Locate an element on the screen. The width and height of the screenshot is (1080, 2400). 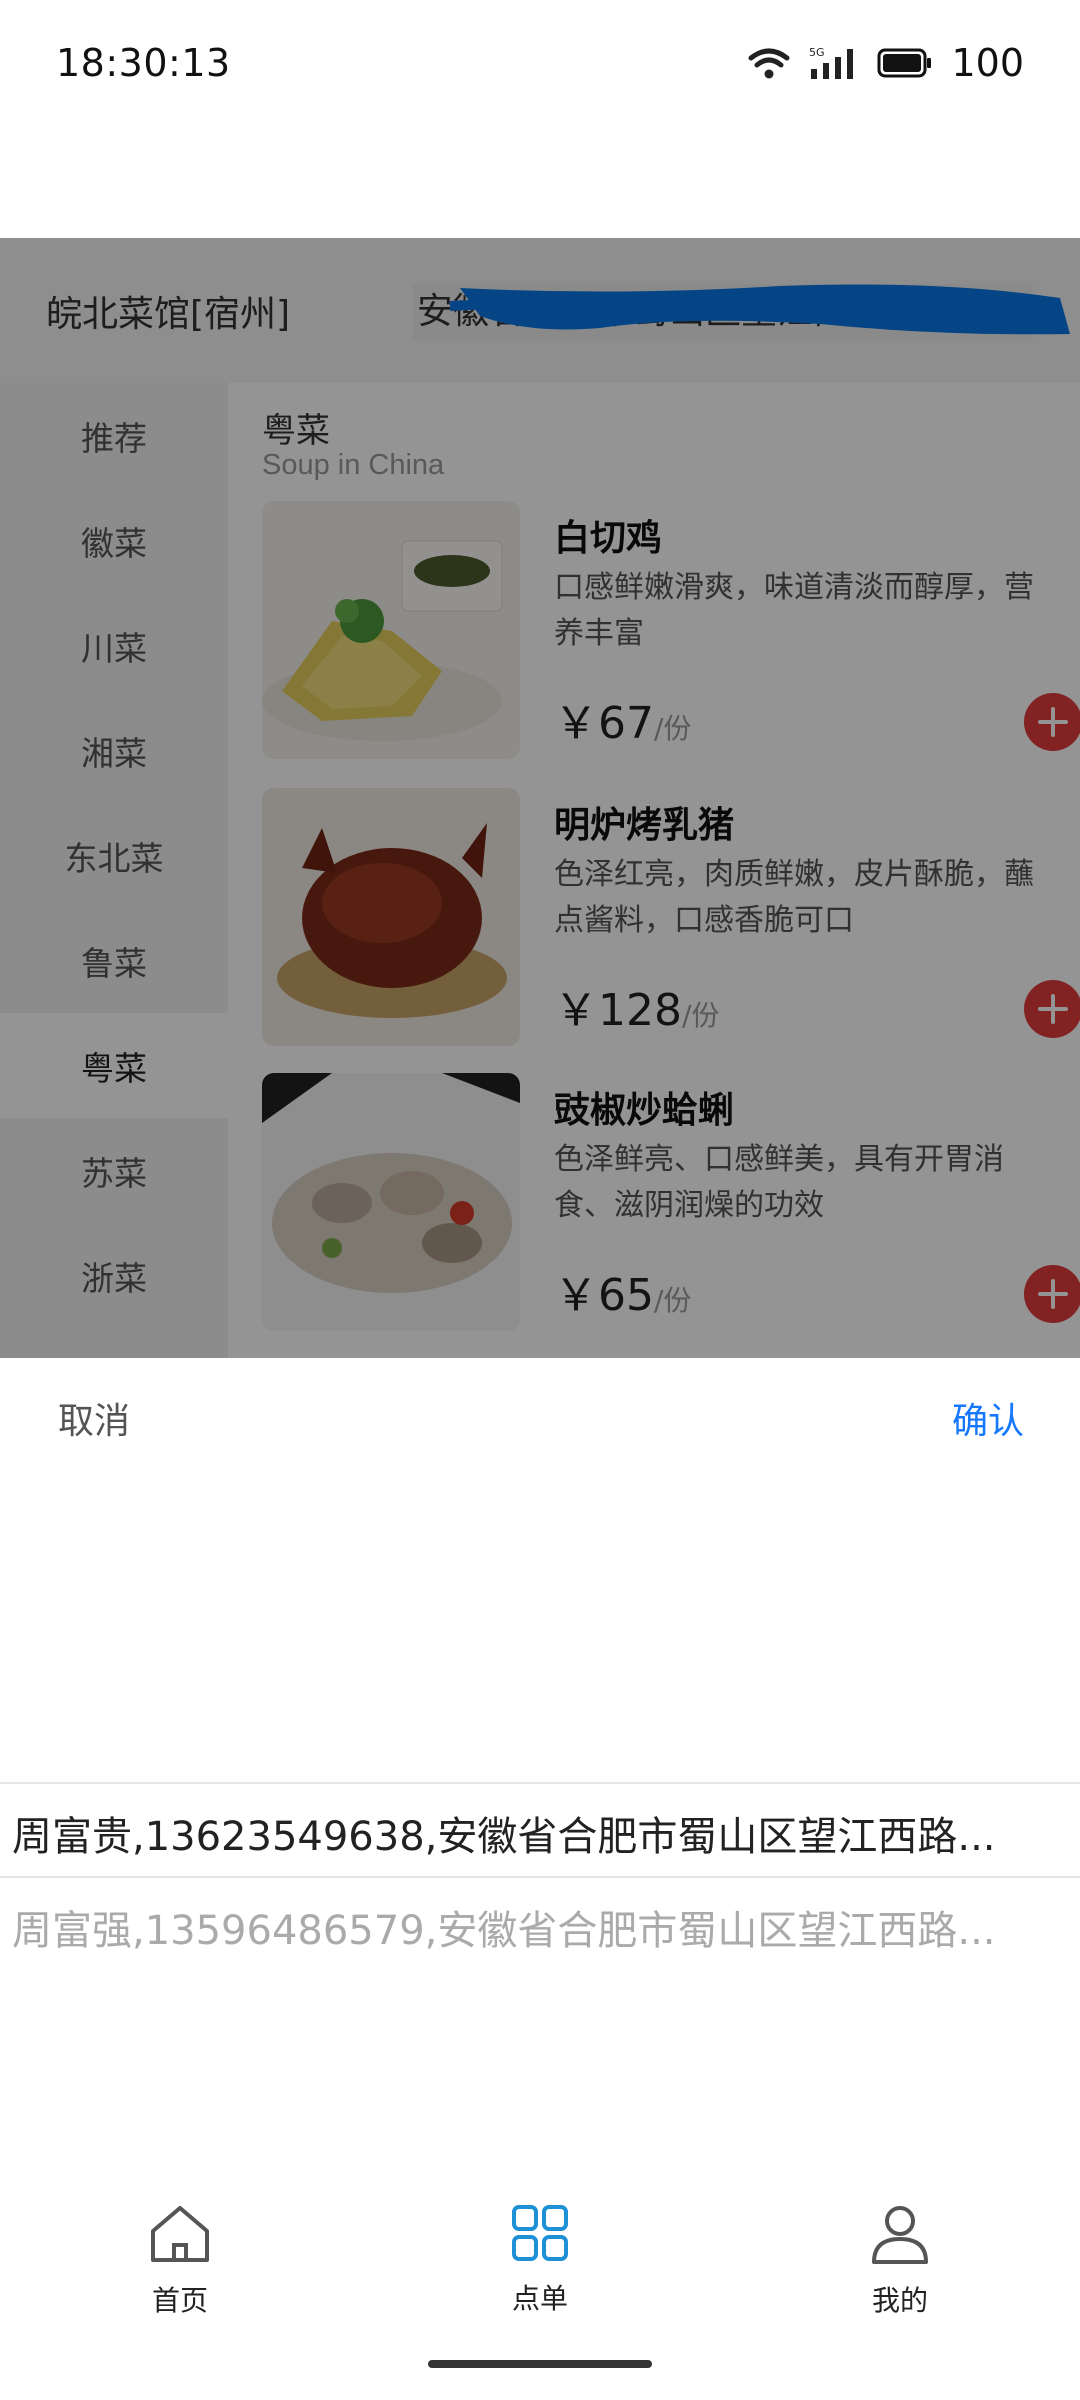
nav-home: 首页 is located at coordinates (180, 2261).